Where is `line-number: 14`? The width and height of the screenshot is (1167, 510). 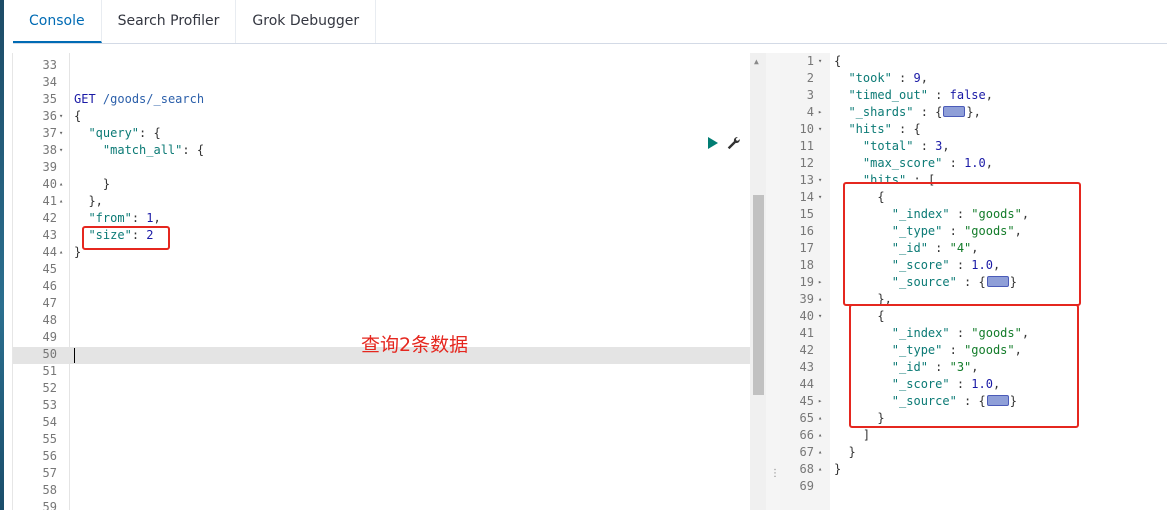
line-number: 14 is located at coordinates (806, 197).